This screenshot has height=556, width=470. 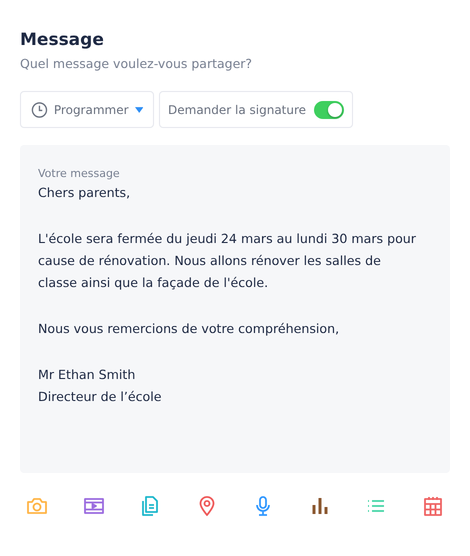 I want to click on message-paragraph: L'école sera fermée du jeudi 24 mars au lundi 30 mars pour cause de rénovation. Nous allons rénover les salles de classe ainsi que la façade de l'école., so click(x=227, y=261).